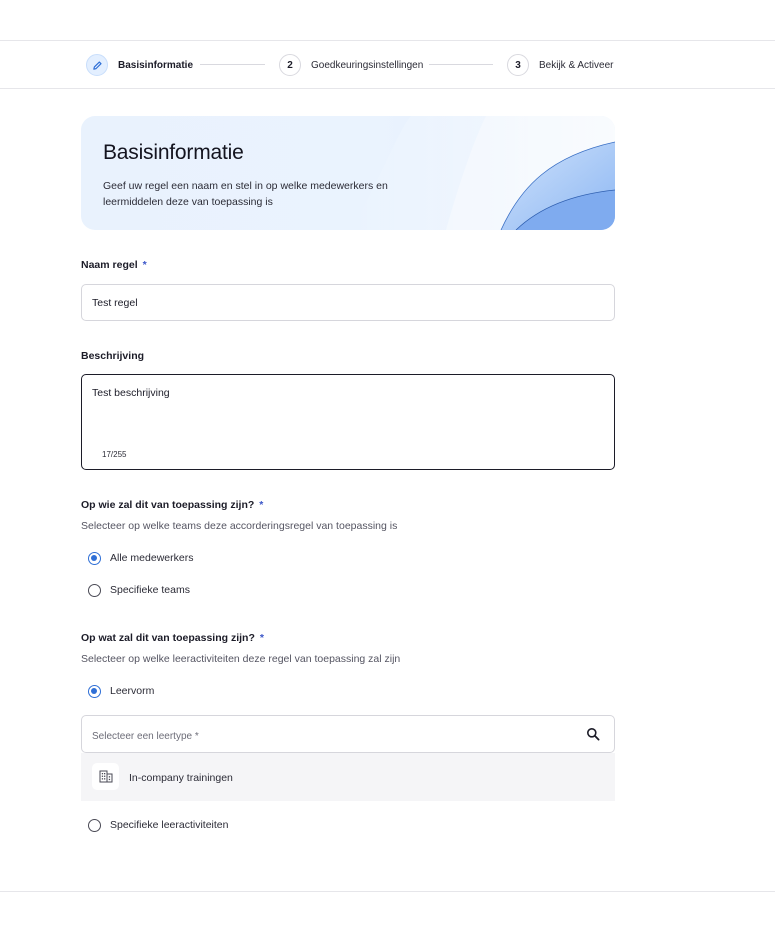 This screenshot has height=938, width=775. I want to click on step-goedkeuringsinstellingen: 2 Goedkeuringsinstellingen, so click(351, 65).